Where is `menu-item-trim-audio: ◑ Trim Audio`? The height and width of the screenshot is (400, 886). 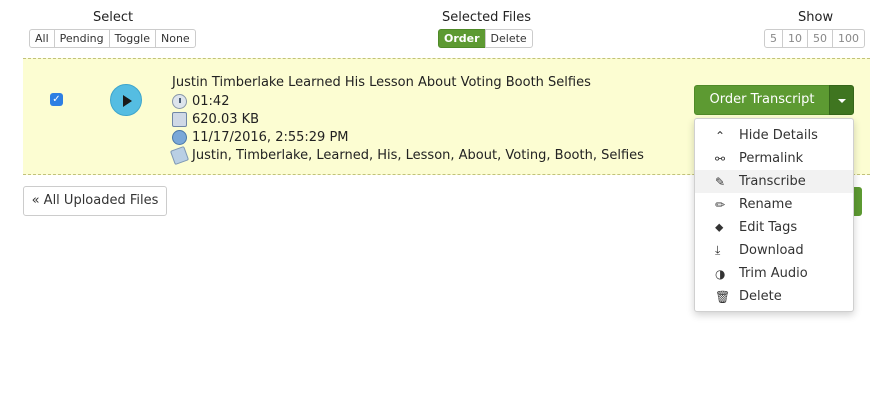
menu-item-trim-audio: ◑ Trim Audio is located at coordinates (774, 273).